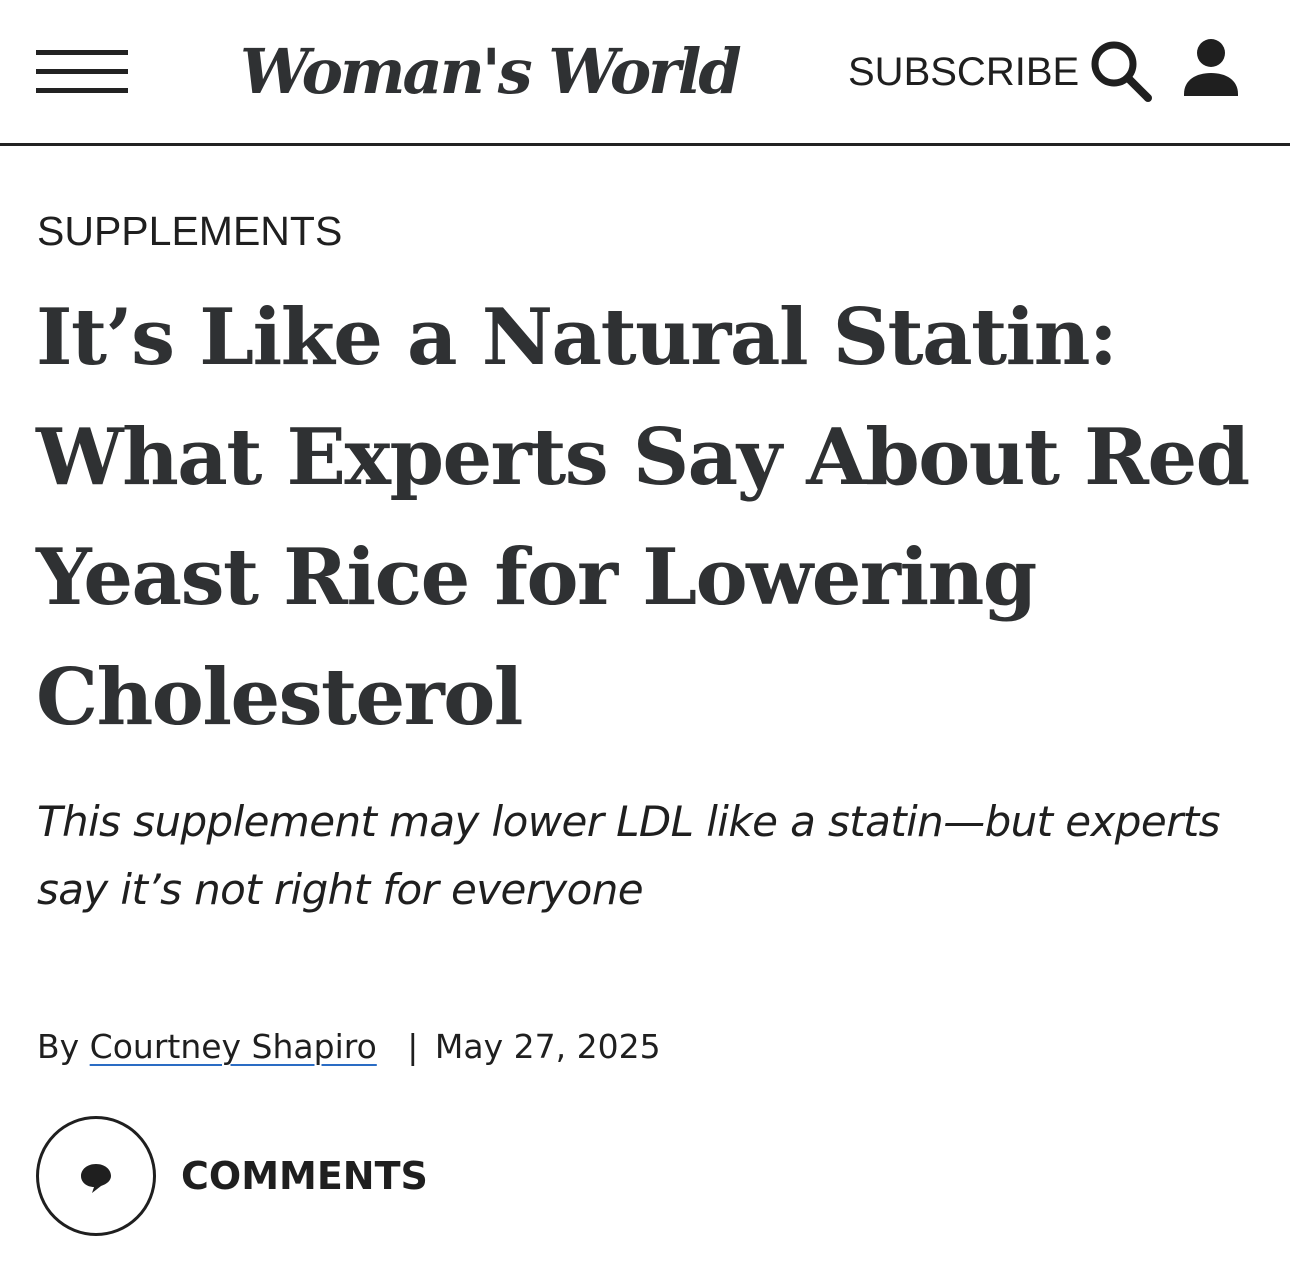 This screenshot has height=1269, width=1290. I want to click on hamburger-menu-icon, so click(82, 72).